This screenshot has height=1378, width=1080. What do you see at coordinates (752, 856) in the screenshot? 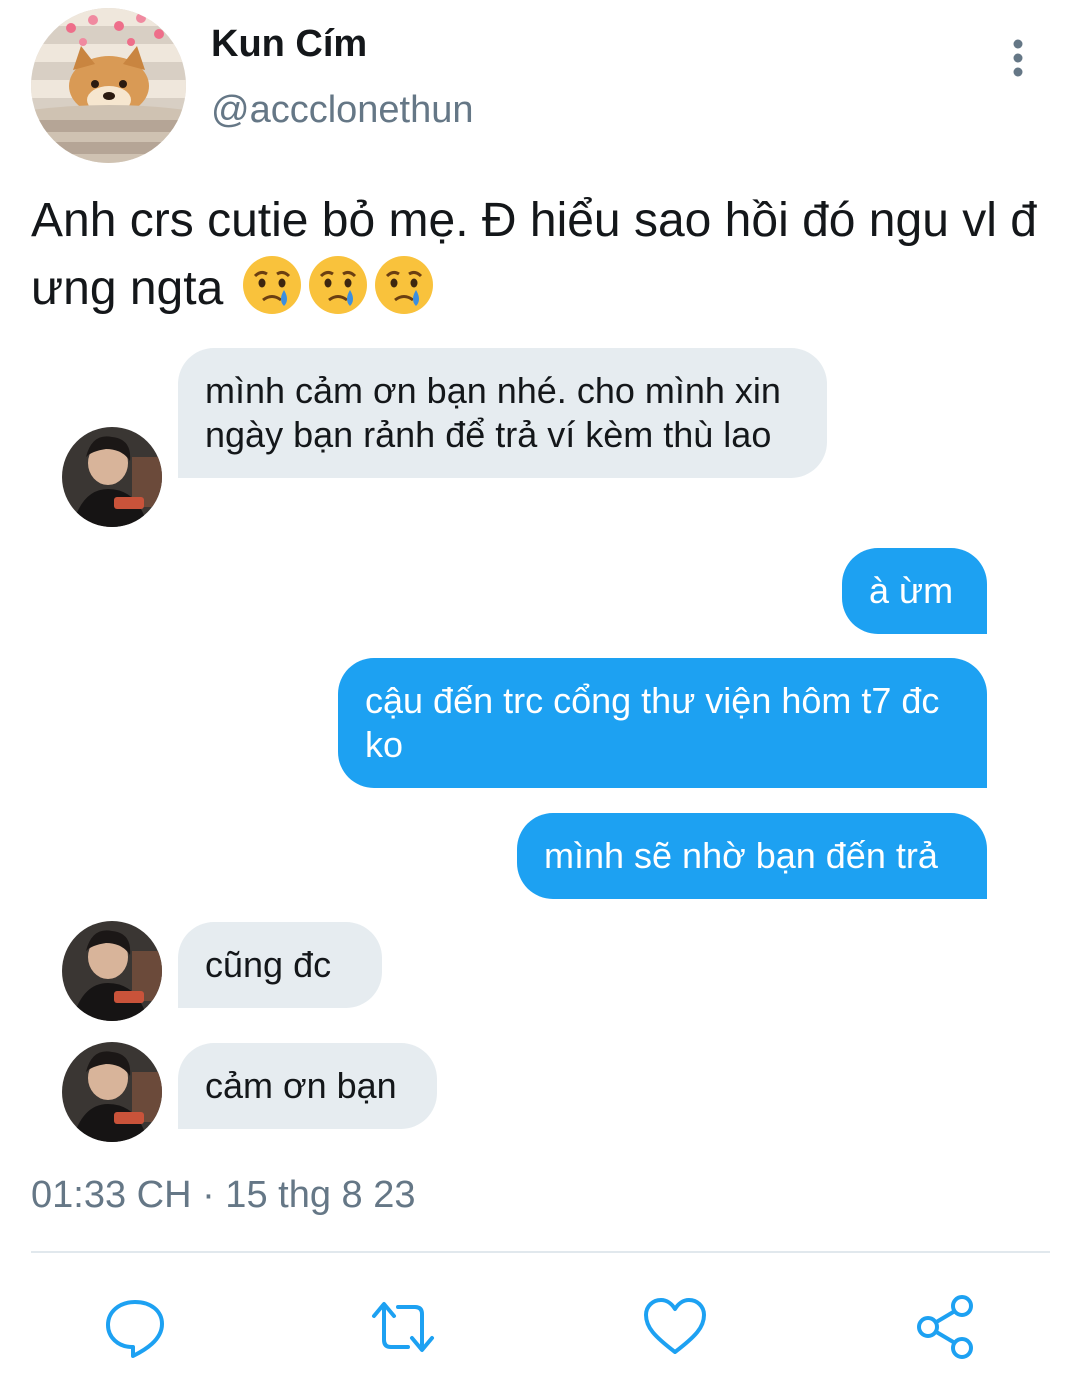
I see `message-bubble-outgoing: mình sẽ nhờ bạn đến trả` at bounding box center [752, 856].